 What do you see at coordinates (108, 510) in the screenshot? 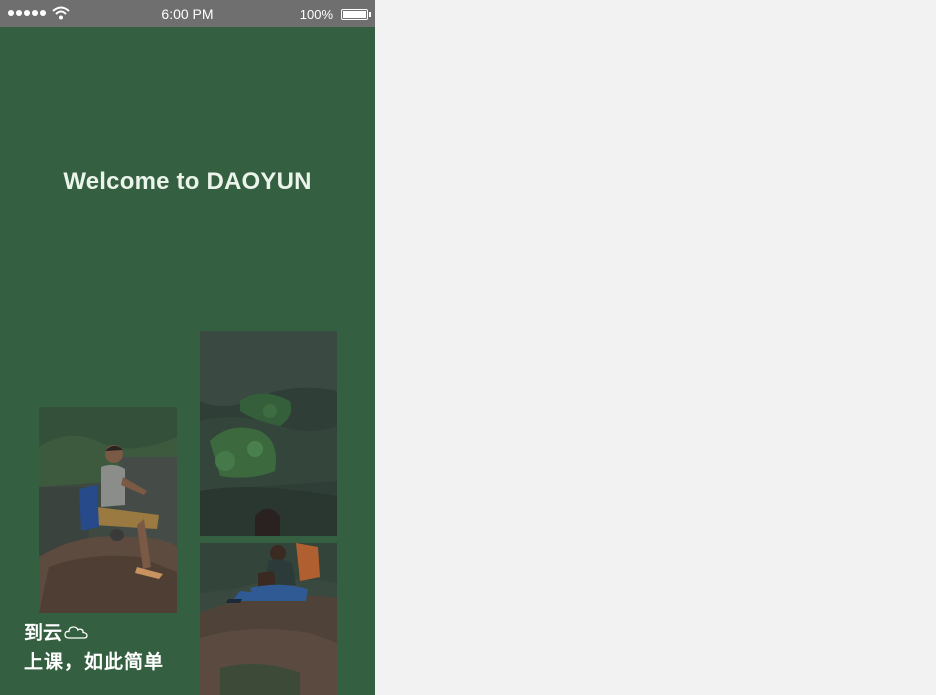
I see `photo-man-on-rock` at bounding box center [108, 510].